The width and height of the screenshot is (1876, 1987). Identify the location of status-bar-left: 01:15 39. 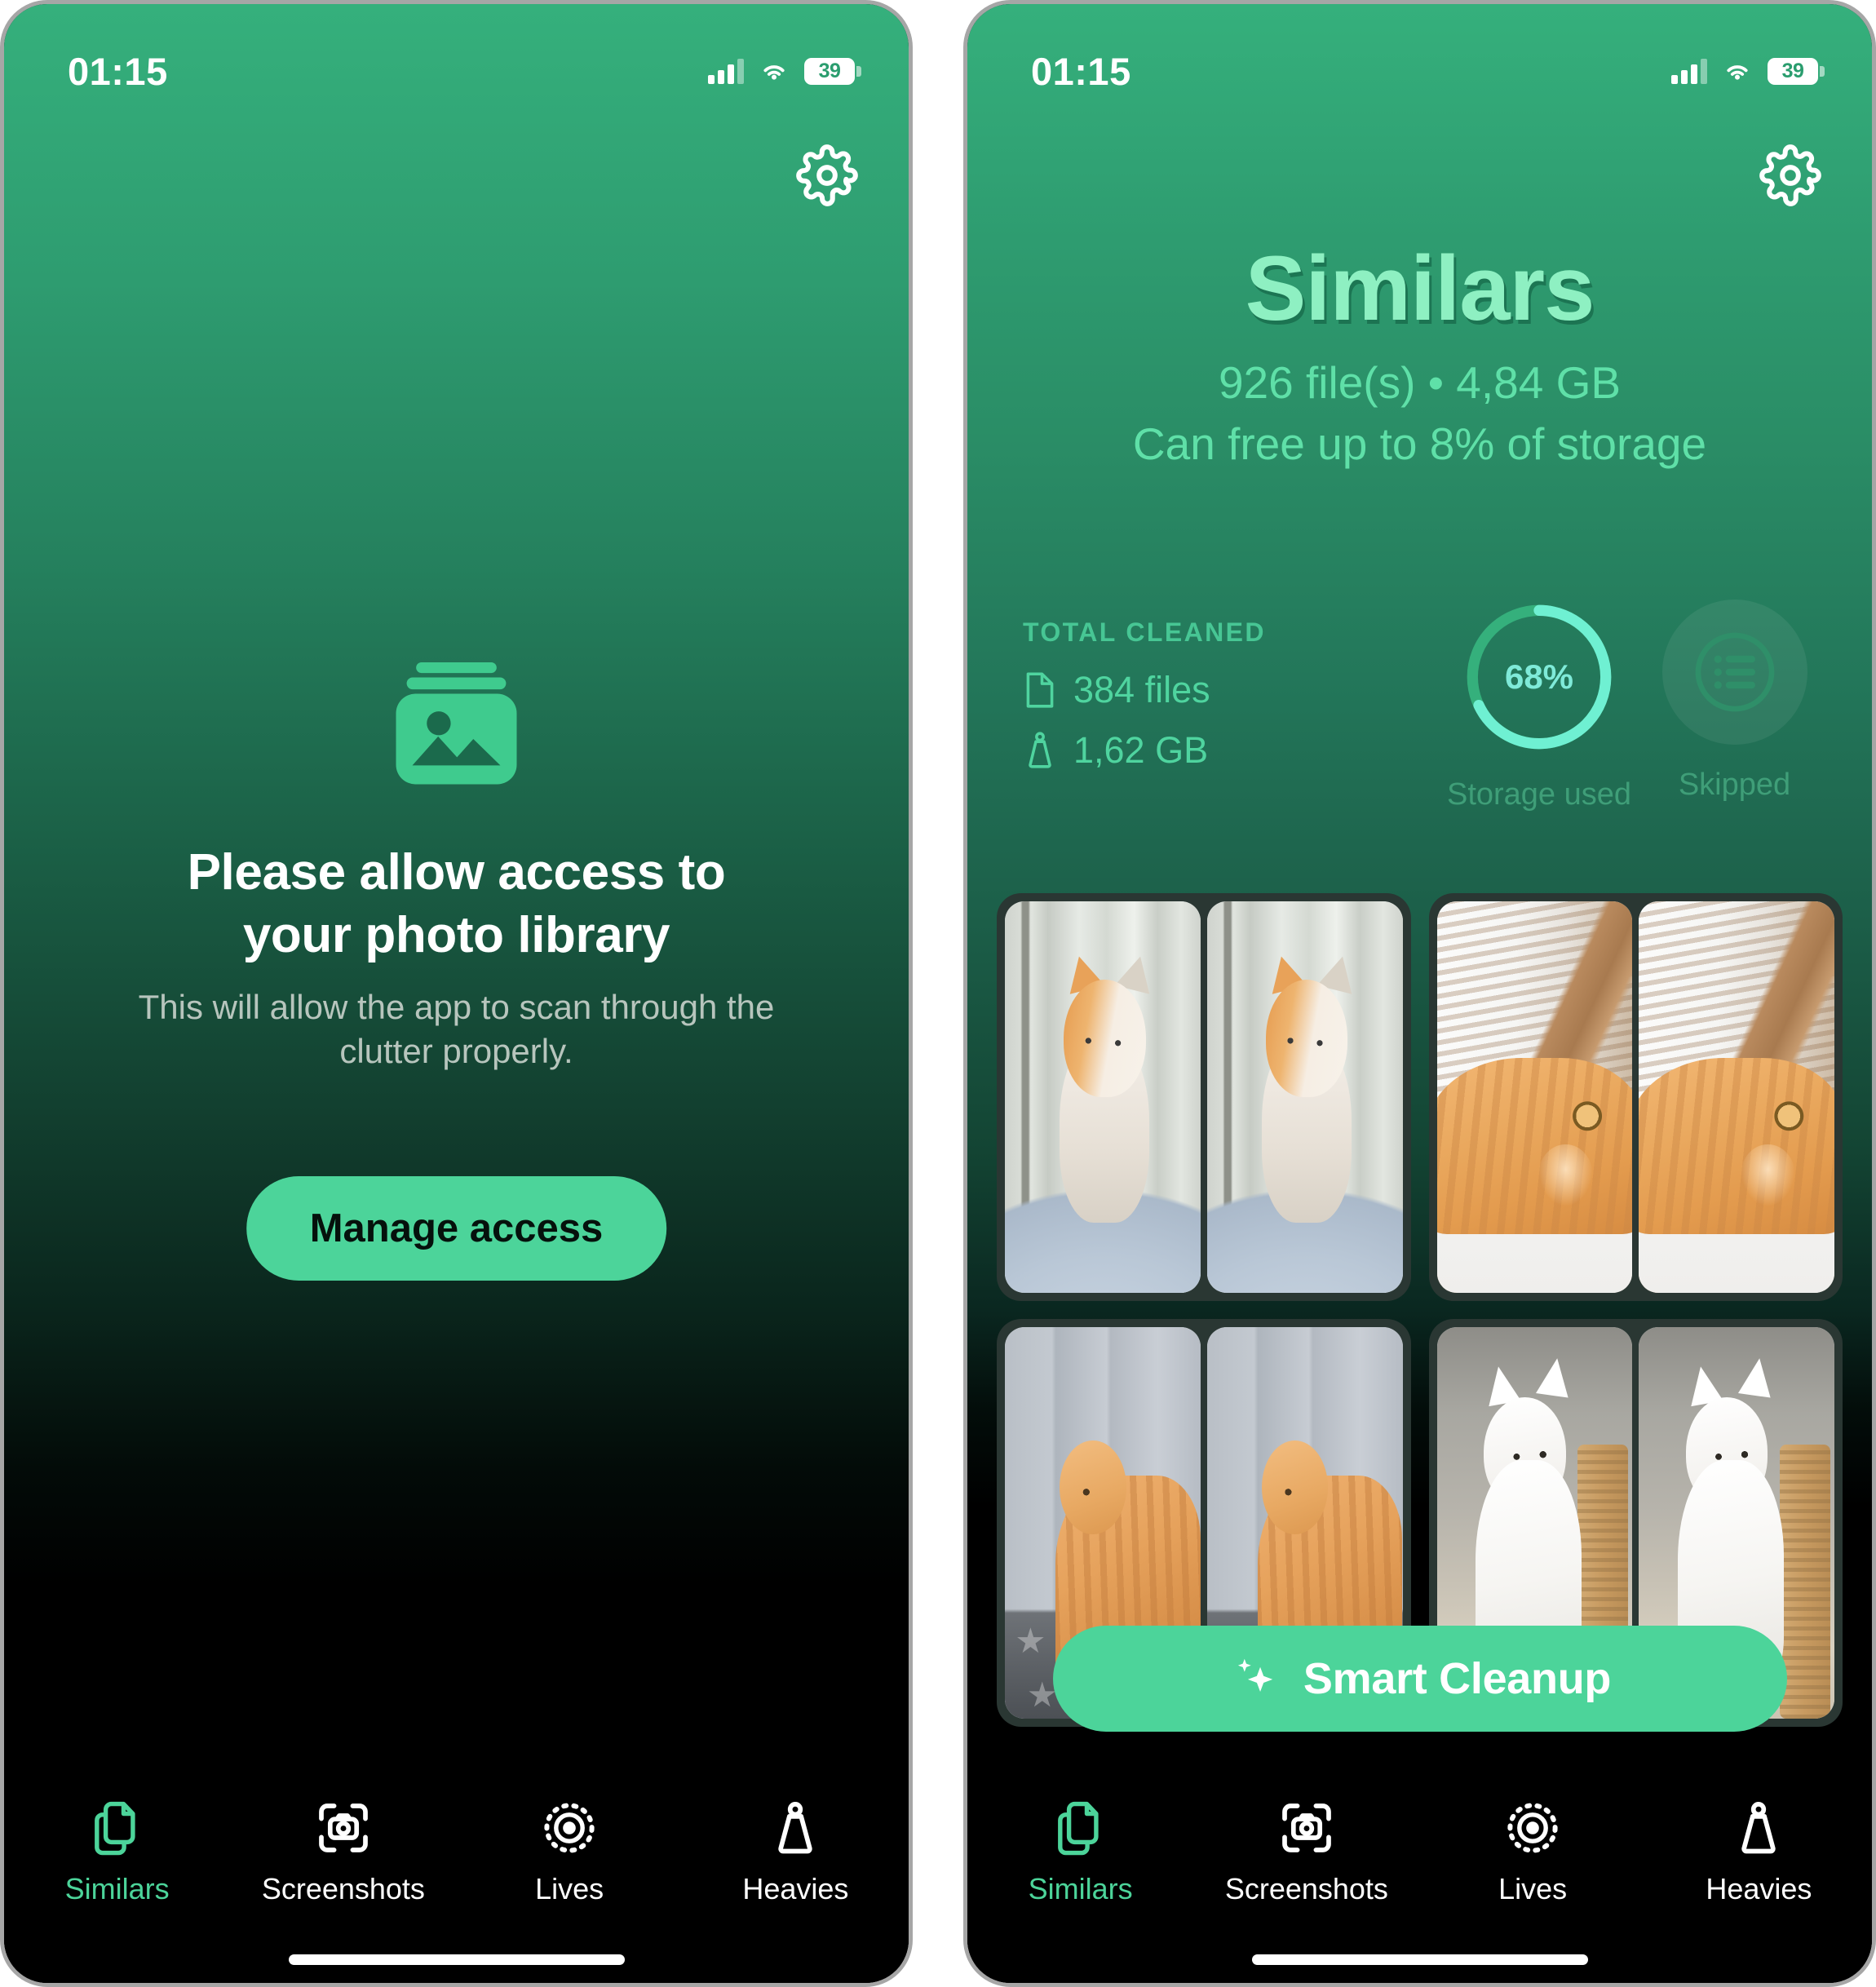
(456, 57).